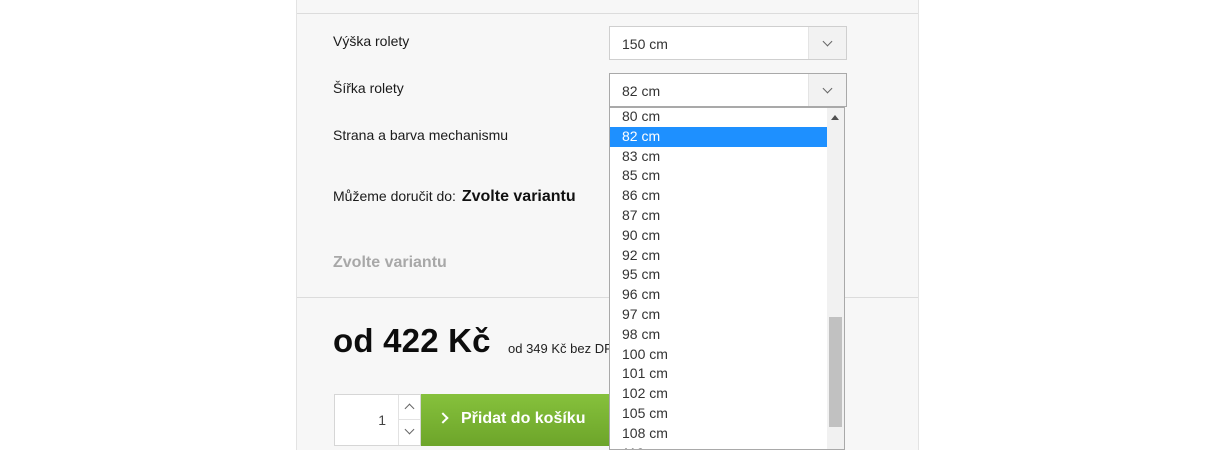  Describe the element at coordinates (607, 13) in the screenshot. I see `top-divider` at that location.